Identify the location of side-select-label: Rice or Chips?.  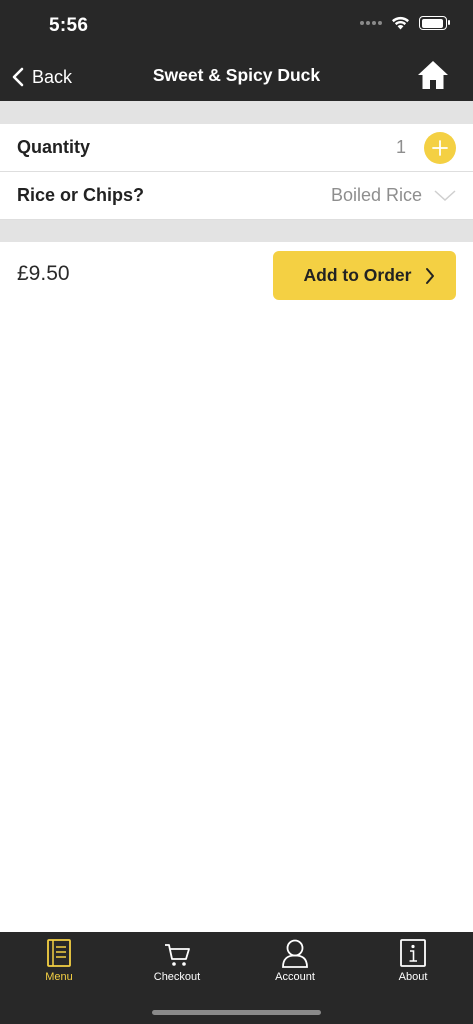
(81, 195).